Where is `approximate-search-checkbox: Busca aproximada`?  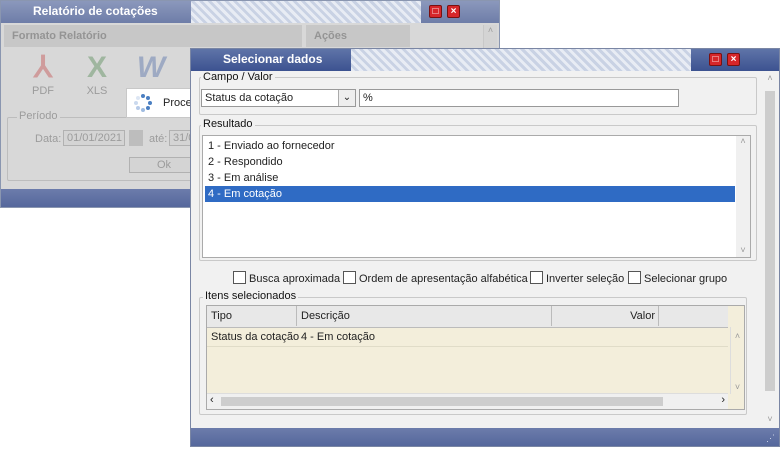 approximate-search-checkbox: Busca aproximada is located at coordinates (286, 278).